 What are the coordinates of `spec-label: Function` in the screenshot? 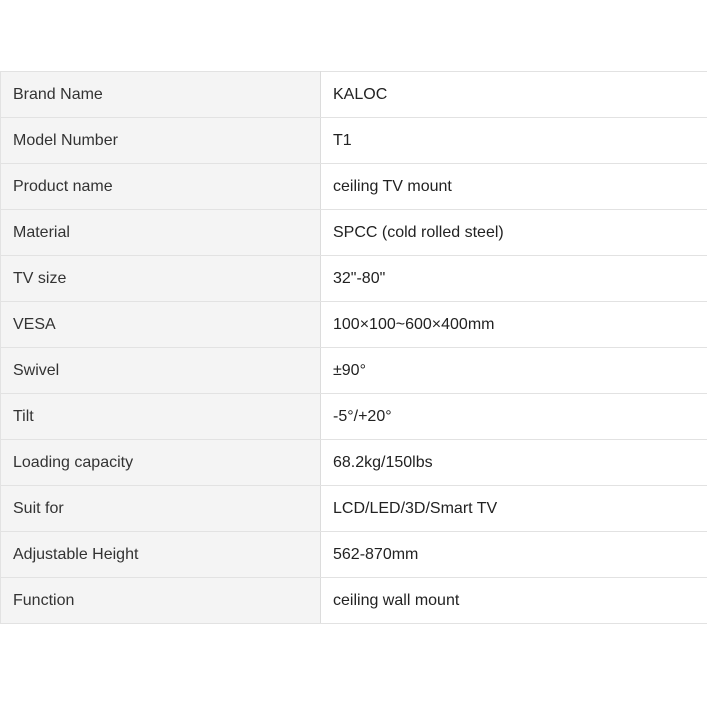 It's located at (160, 600).